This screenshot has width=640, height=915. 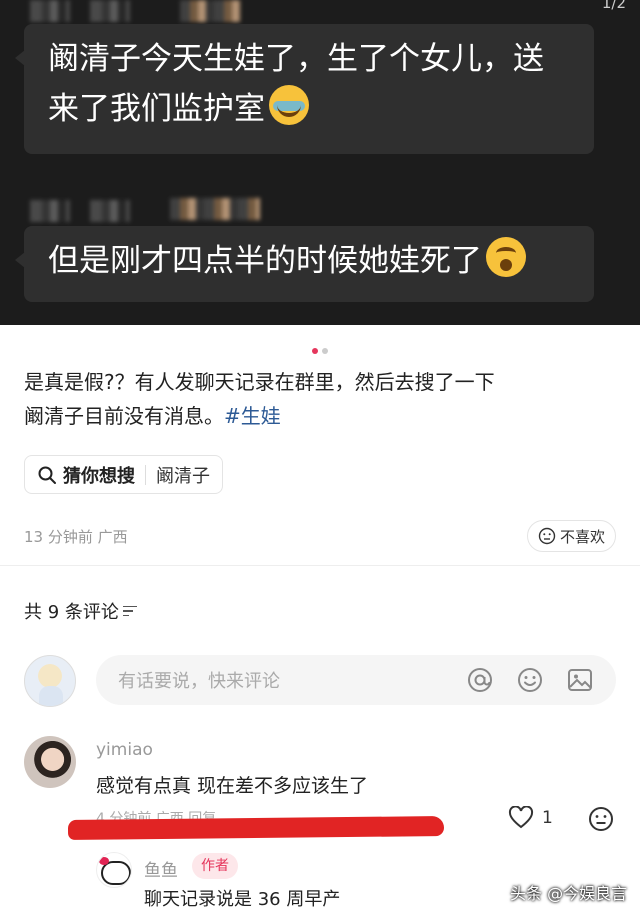 I want to click on search-chip-label: 猜你想搜, so click(x=99, y=476).